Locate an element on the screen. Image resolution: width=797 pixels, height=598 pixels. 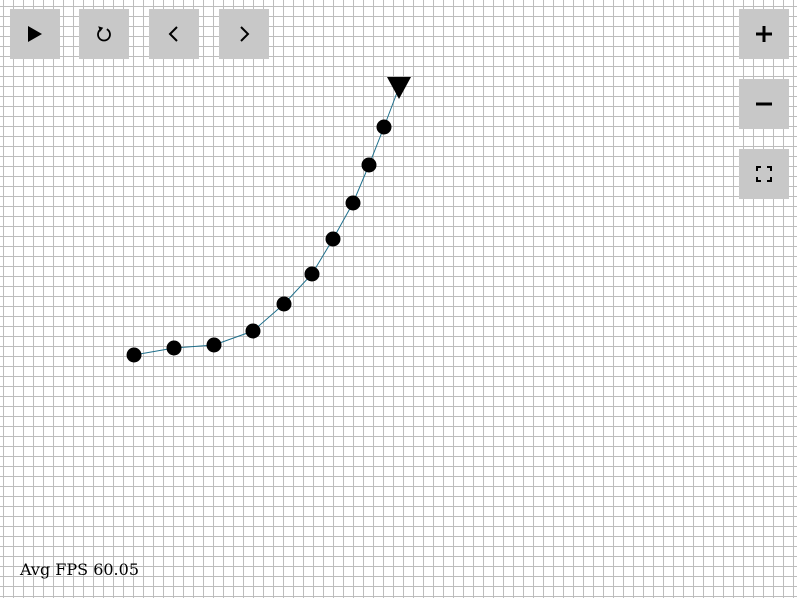
play-icon is located at coordinates (35, 34).